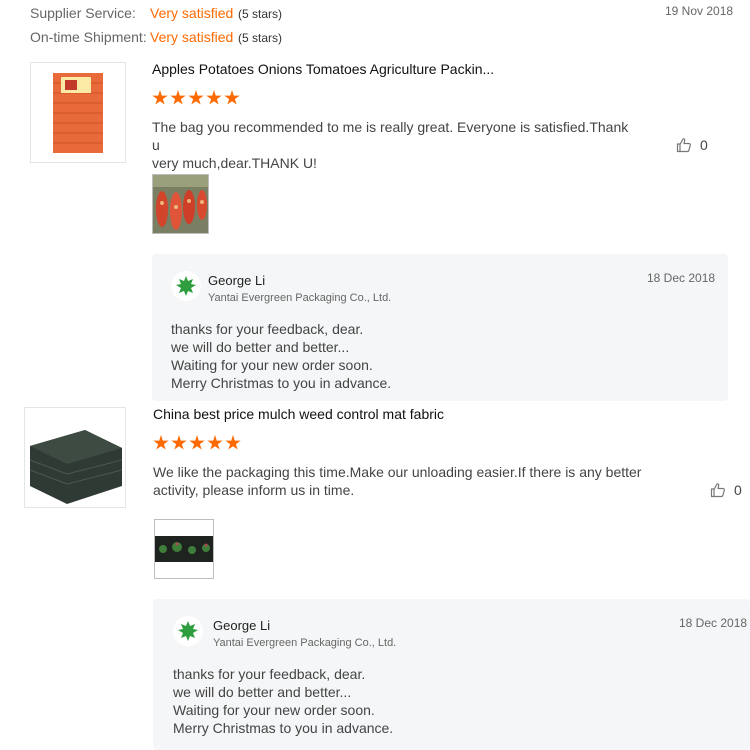 The width and height of the screenshot is (750, 750). What do you see at coordinates (234, 163) in the screenshot?
I see `review-text-line: very much,dear.THANK U!` at bounding box center [234, 163].